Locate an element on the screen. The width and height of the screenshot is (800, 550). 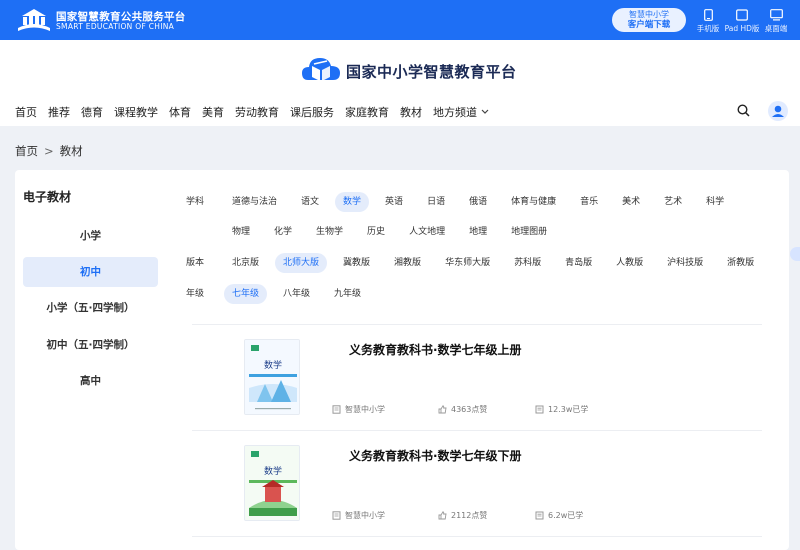
filter-option: 生物学 is located at coordinates (329, 232).